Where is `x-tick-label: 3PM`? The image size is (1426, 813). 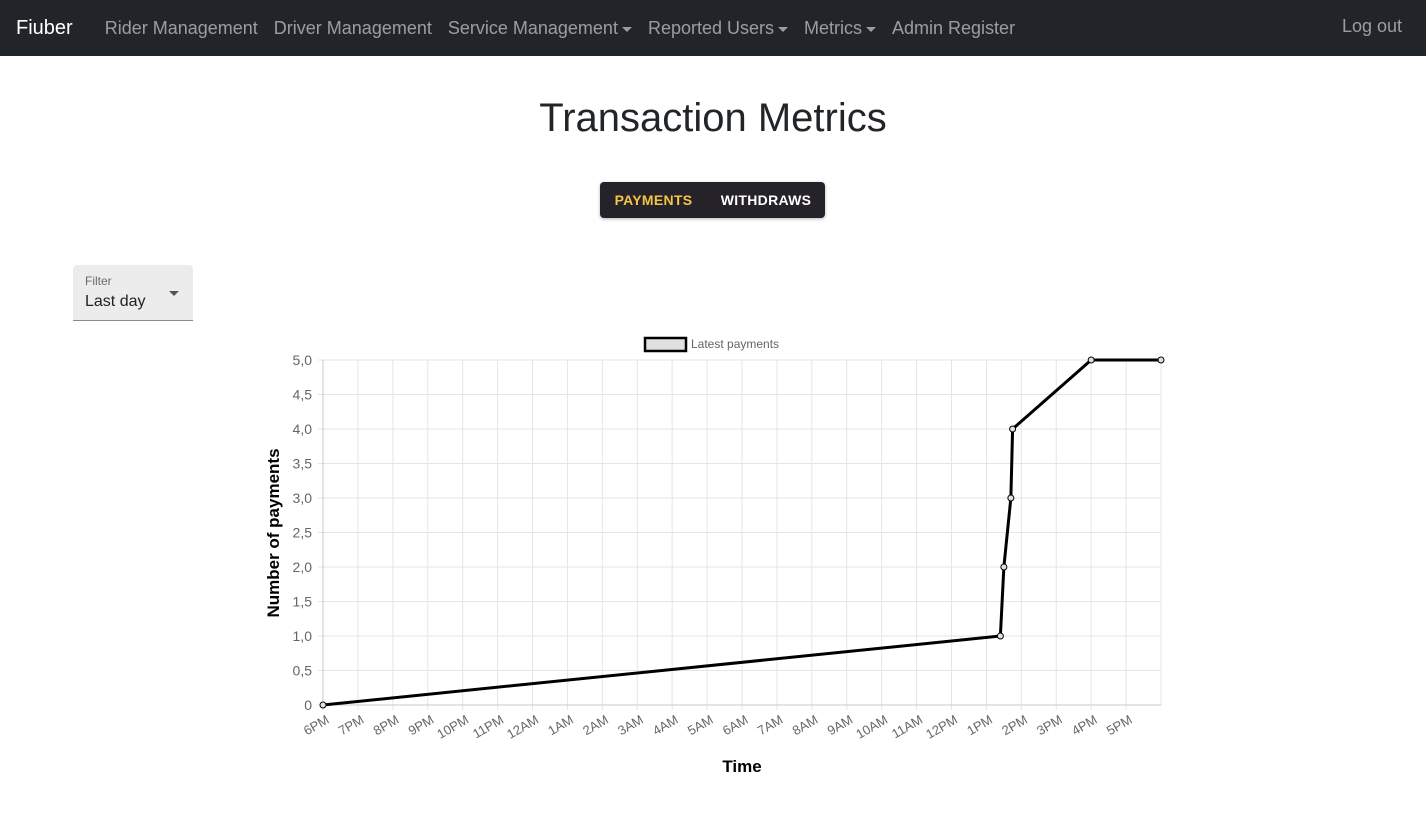 x-tick-label: 3PM is located at coordinates (1049, 725).